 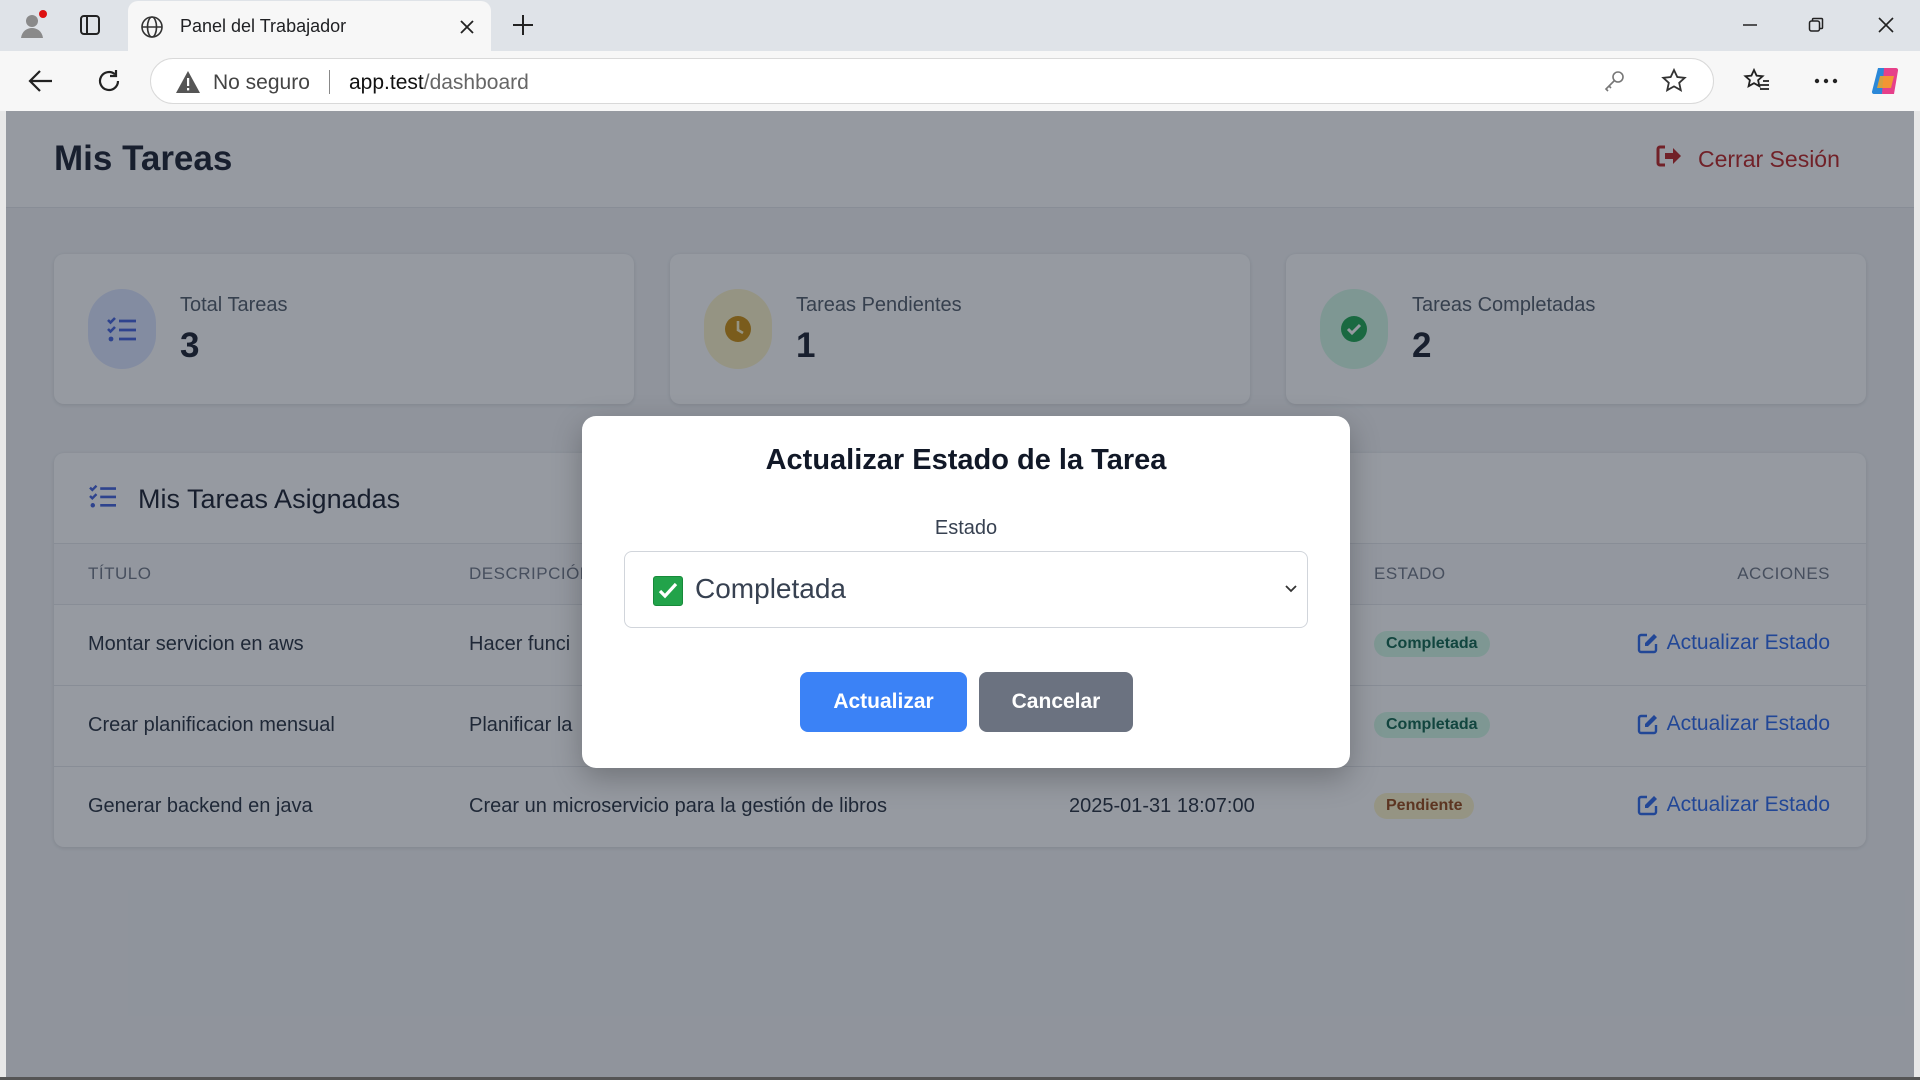 What do you see at coordinates (188, 84) in the screenshot?
I see `warning-icon` at bounding box center [188, 84].